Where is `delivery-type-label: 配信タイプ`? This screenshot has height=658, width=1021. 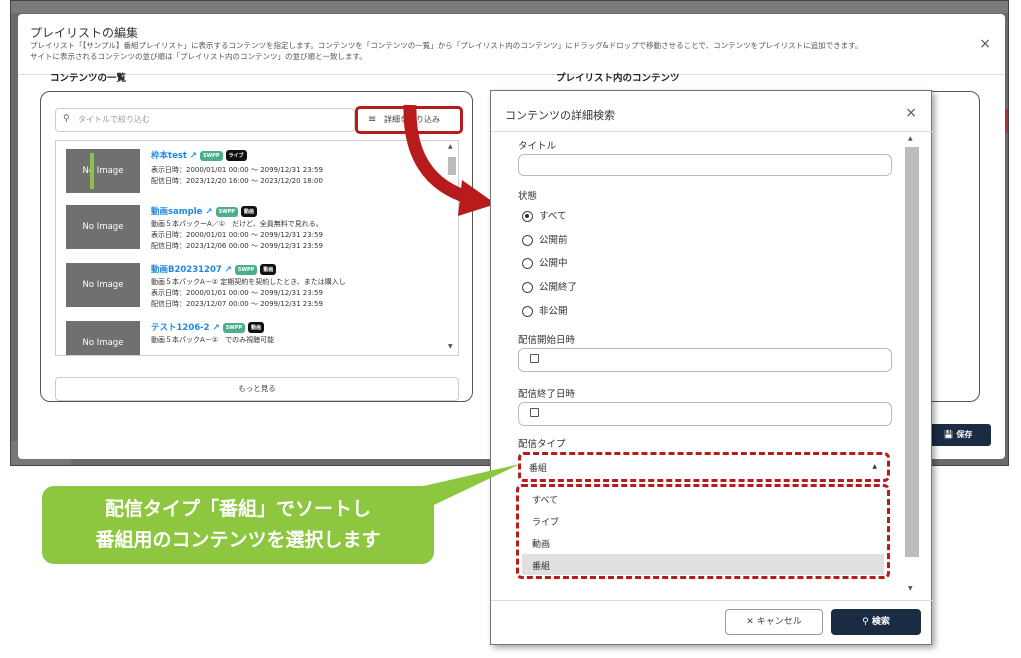 delivery-type-label: 配信タイプ is located at coordinates (542, 444).